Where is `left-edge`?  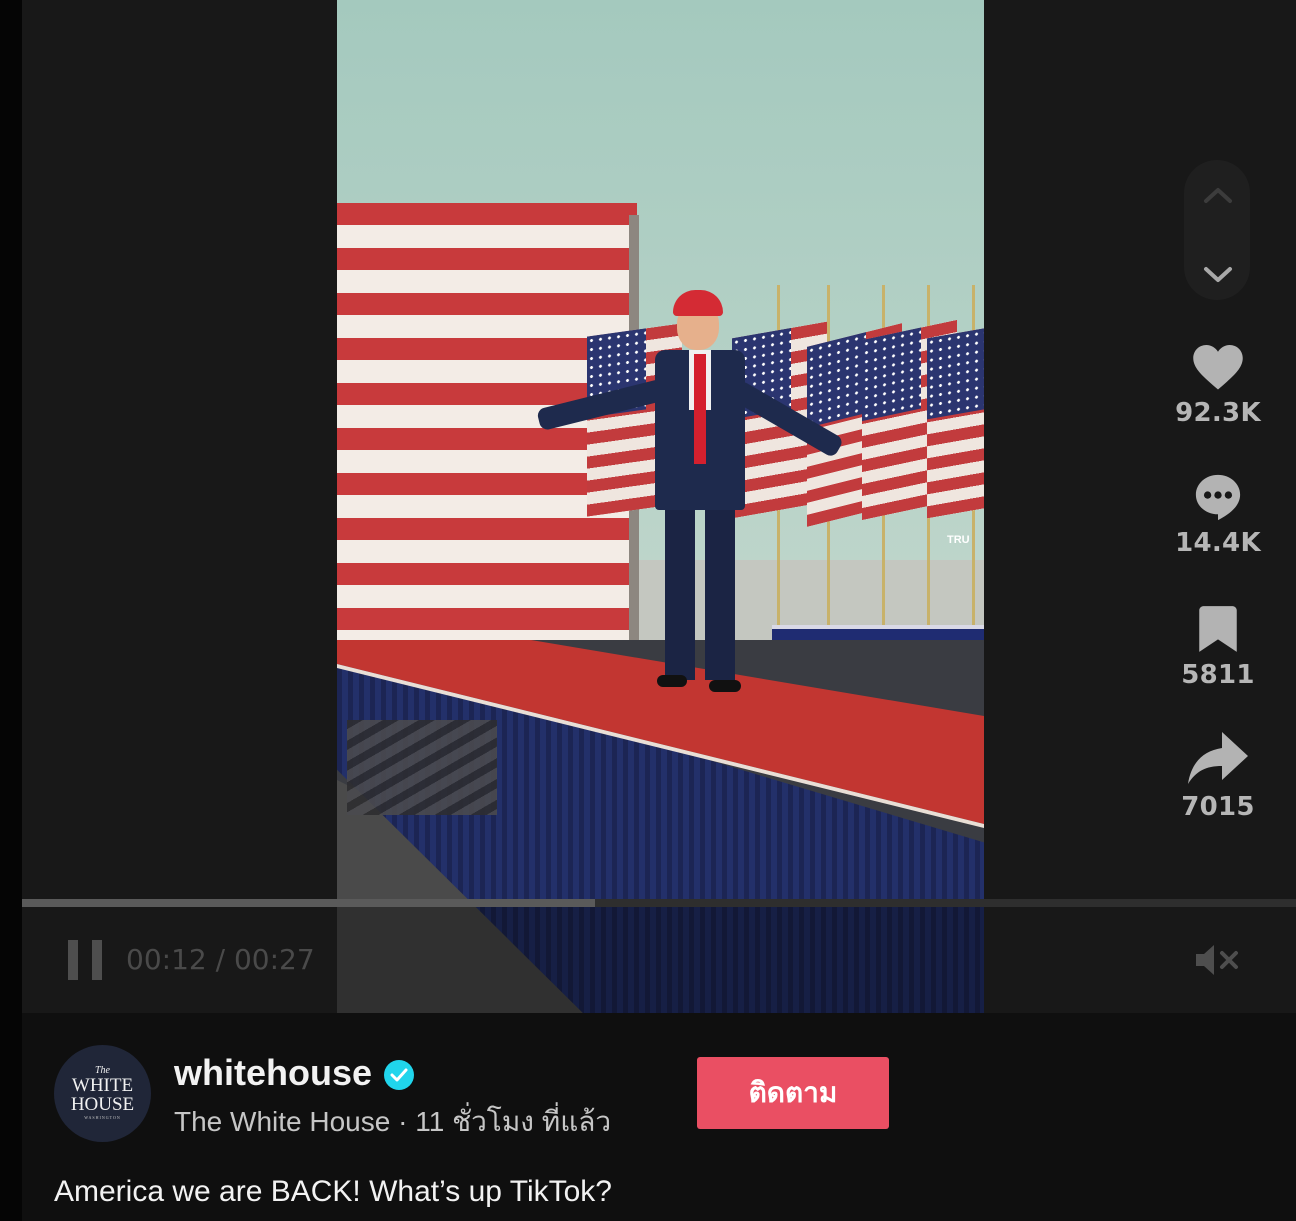 left-edge is located at coordinates (11, 610).